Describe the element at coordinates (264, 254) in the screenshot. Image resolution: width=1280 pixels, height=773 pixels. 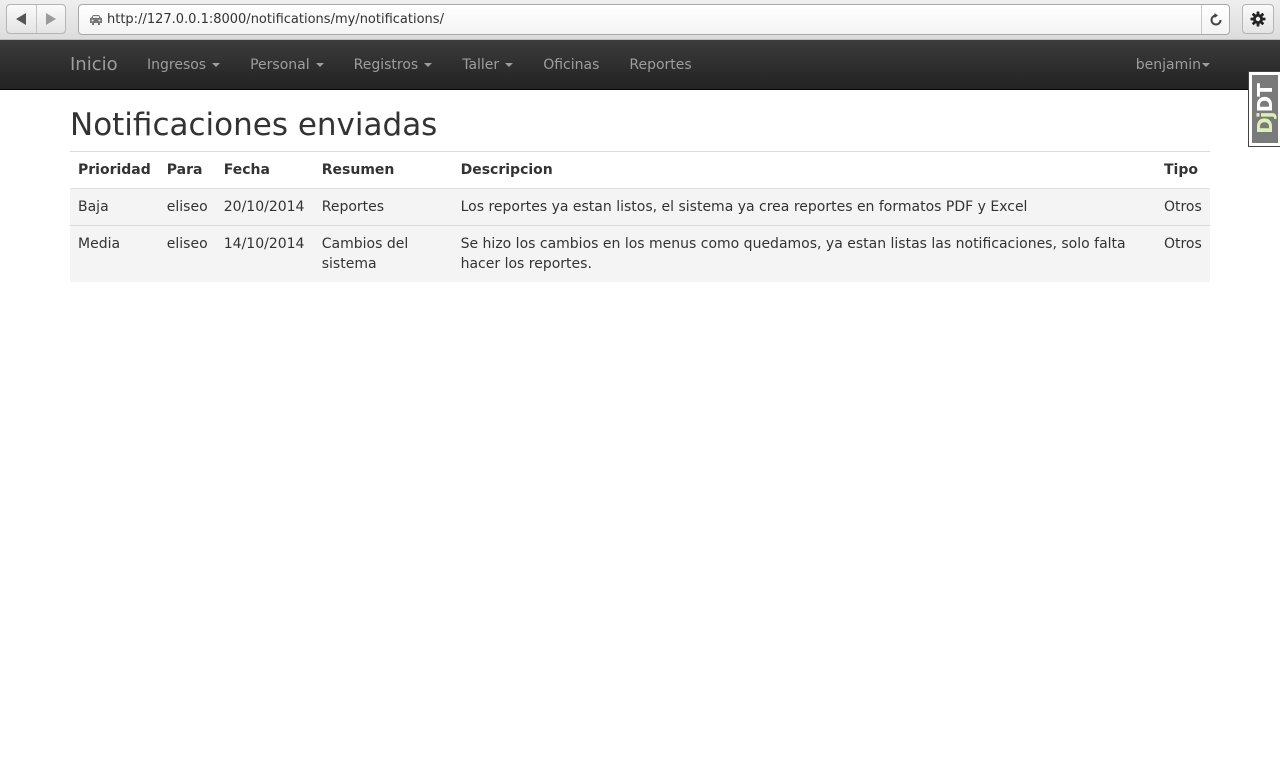
I see `cell-fecha: 14/10/2014` at that location.